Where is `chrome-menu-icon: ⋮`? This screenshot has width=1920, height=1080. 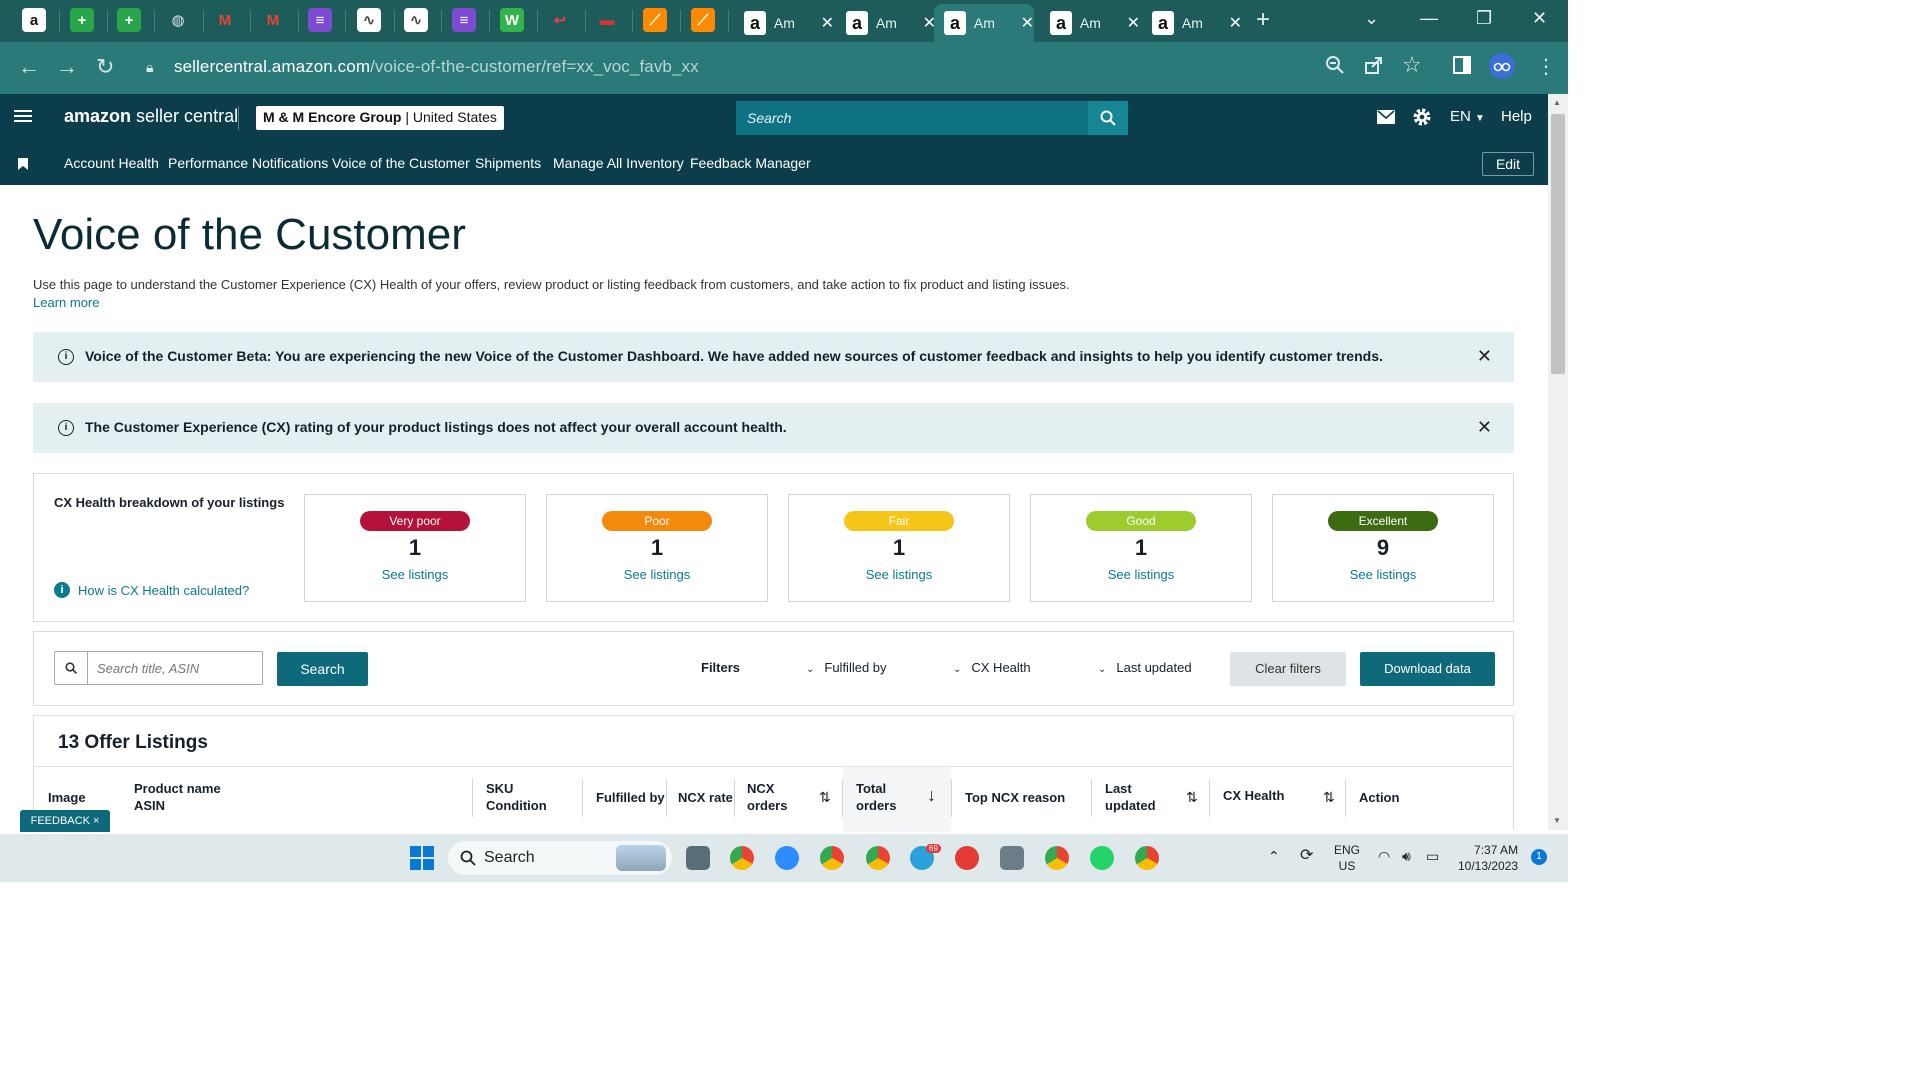
chrome-menu-icon: ⋮ is located at coordinates (1546, 66).